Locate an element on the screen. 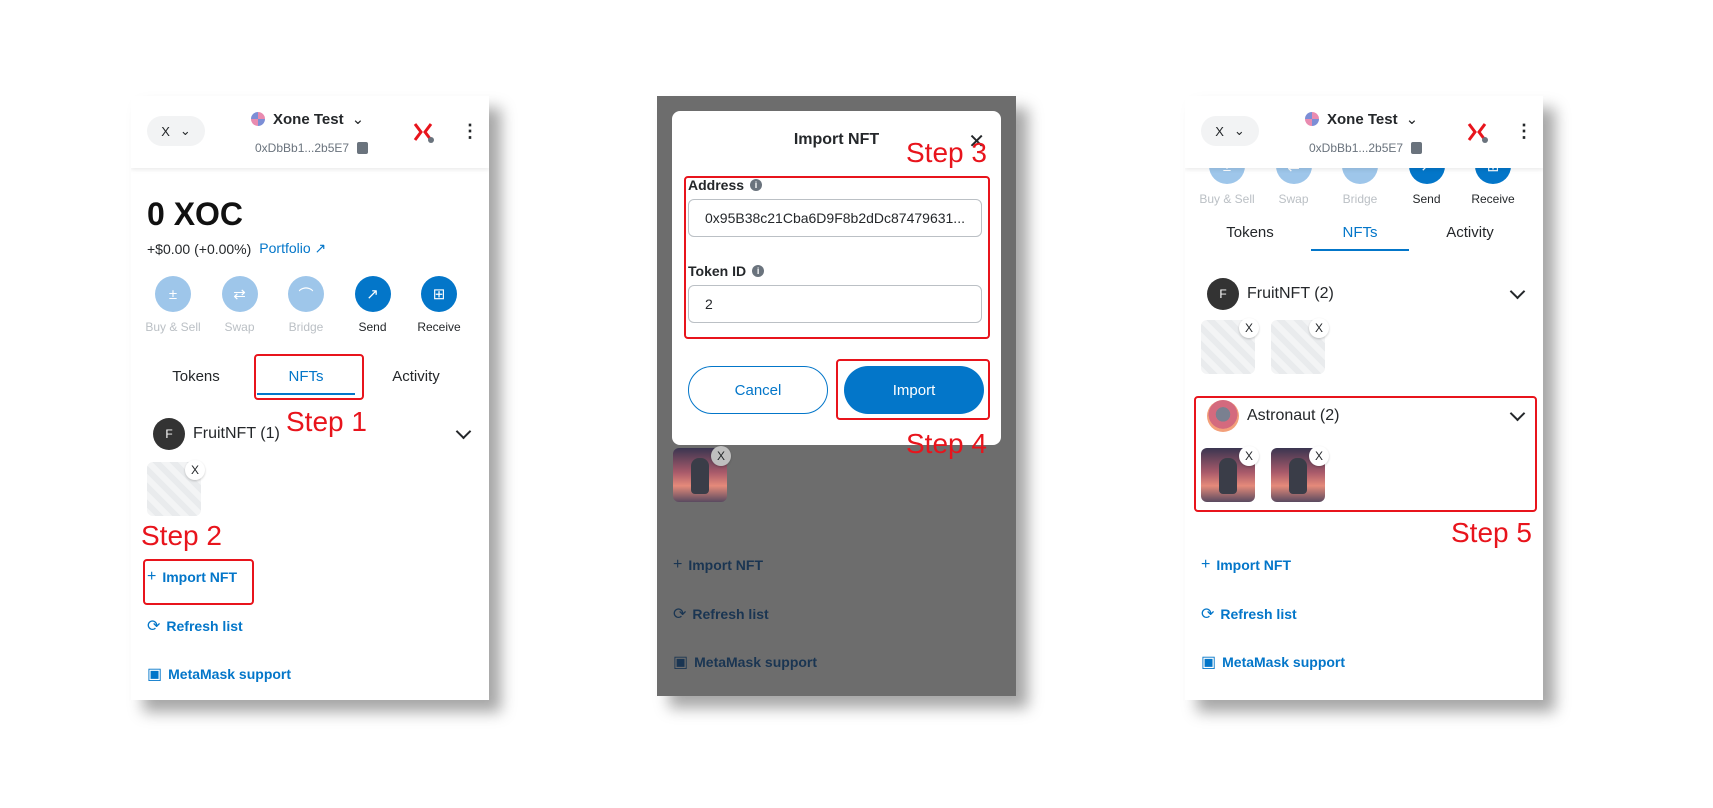  collection-name: FruitNFT (2) is located at coordinates (1290, 293).